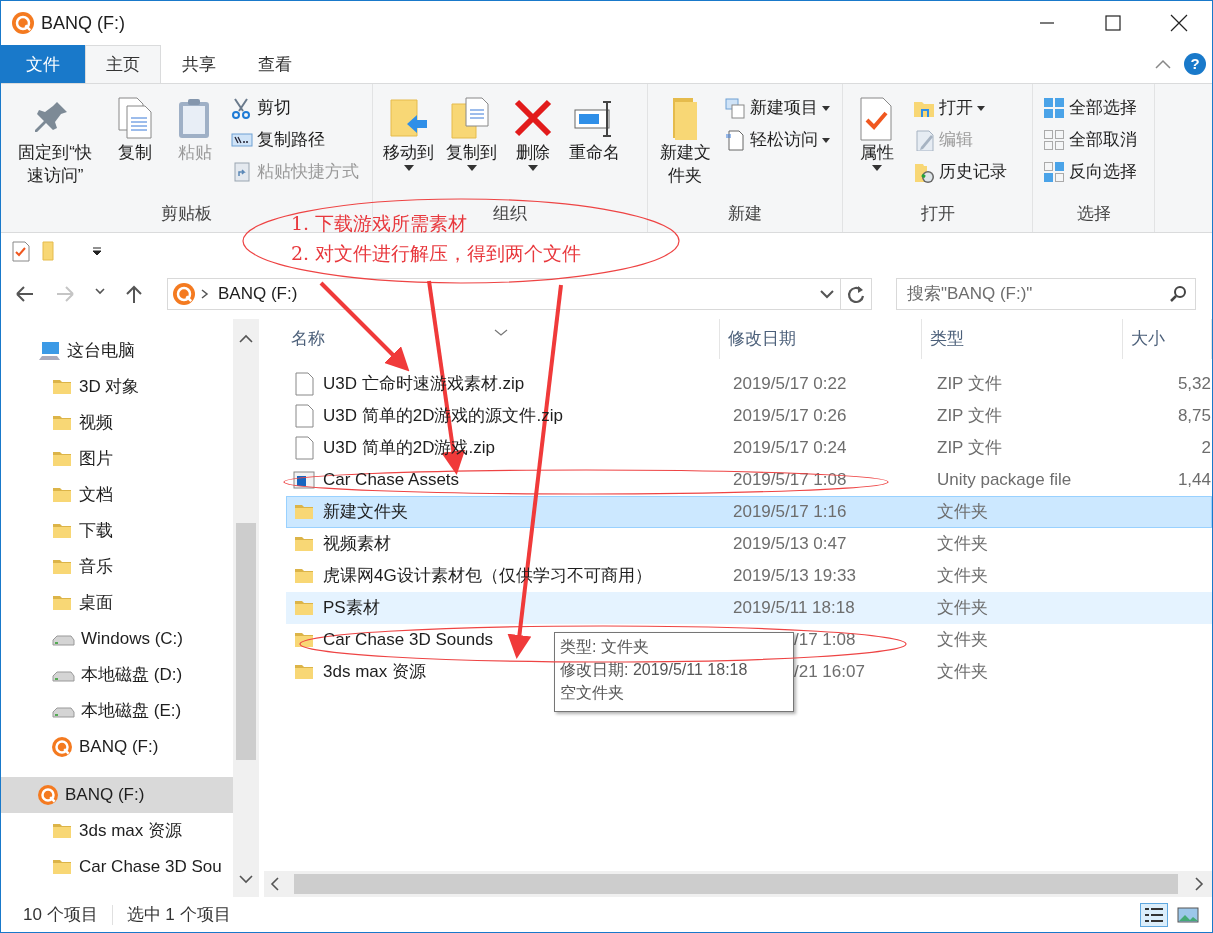 Image resolution: width=1213 pixels, height=933 pixels. I want to click on nav-item: 下载, so click(117, 531).